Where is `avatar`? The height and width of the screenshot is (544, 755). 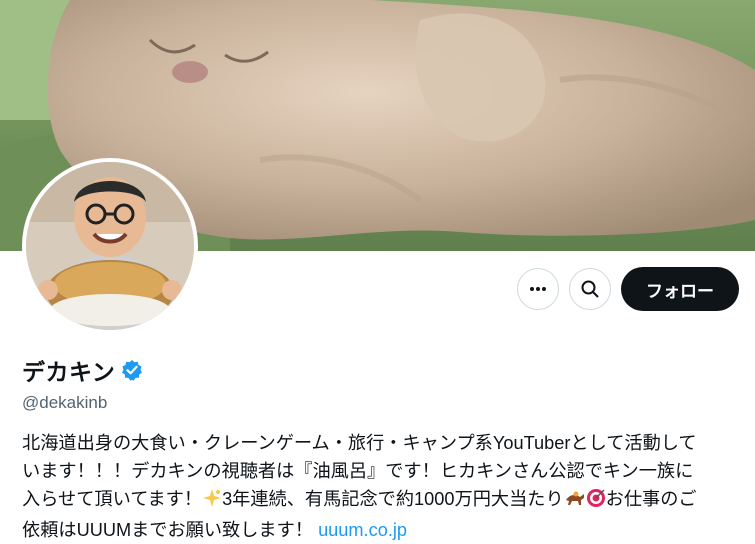 avatar is located at coordinates (110, 246).